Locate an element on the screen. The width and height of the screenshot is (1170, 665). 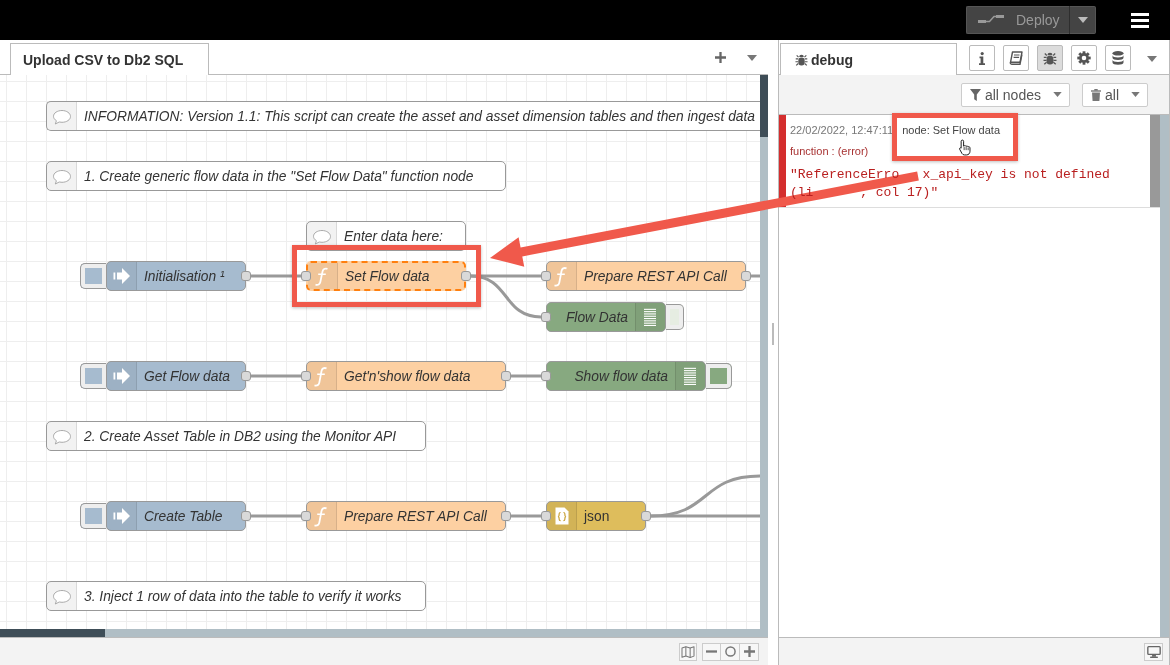
timestamp-text: 22/02/2022, 12:47:11 is located at coordinates (842, 130).